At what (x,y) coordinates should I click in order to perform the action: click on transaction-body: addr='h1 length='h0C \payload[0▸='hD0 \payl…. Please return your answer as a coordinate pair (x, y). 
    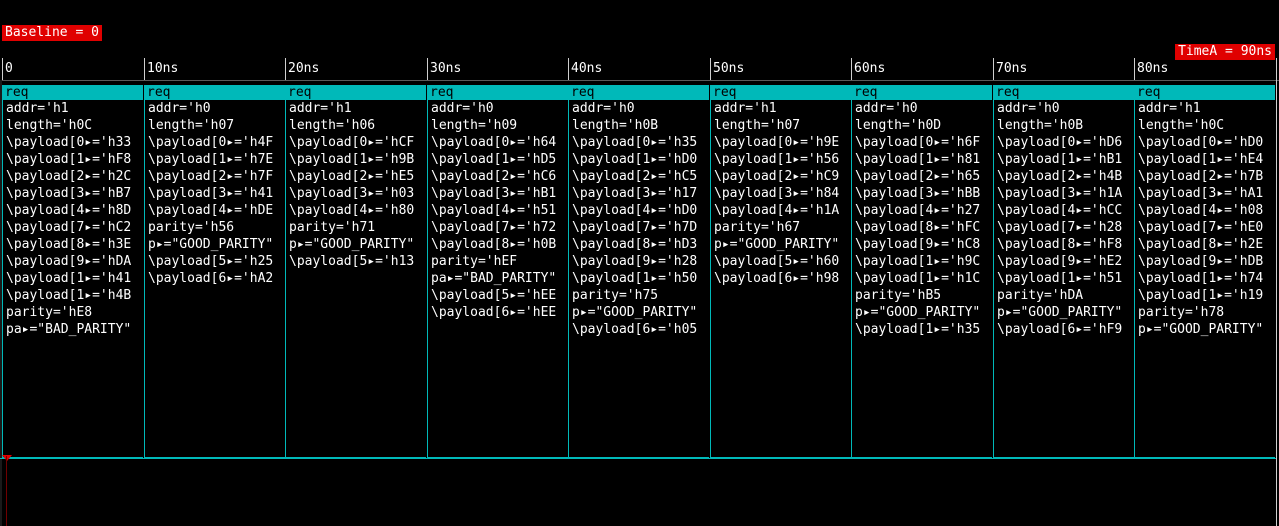
    Looking at the image, I should click on (1204, 279).